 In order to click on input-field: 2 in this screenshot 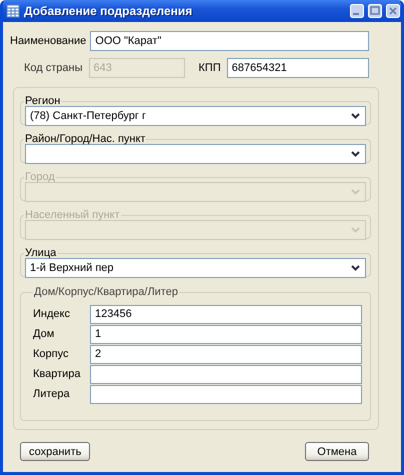, I will do `click(226, 354)`.